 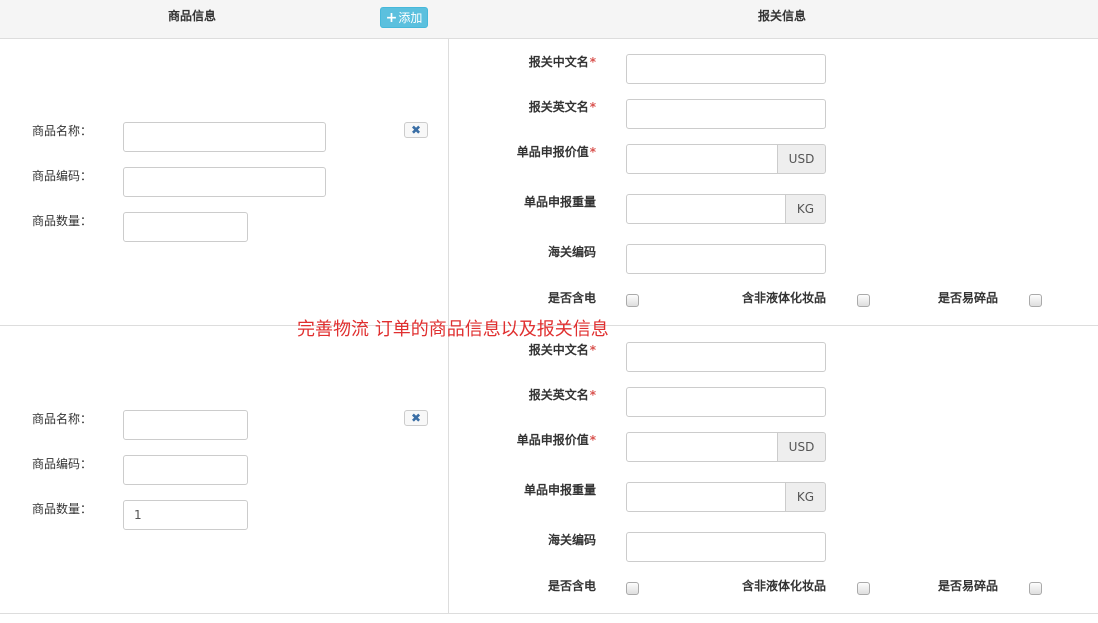 I want to click on goods-info-title: 商品信息, so click(x=192, y=16).